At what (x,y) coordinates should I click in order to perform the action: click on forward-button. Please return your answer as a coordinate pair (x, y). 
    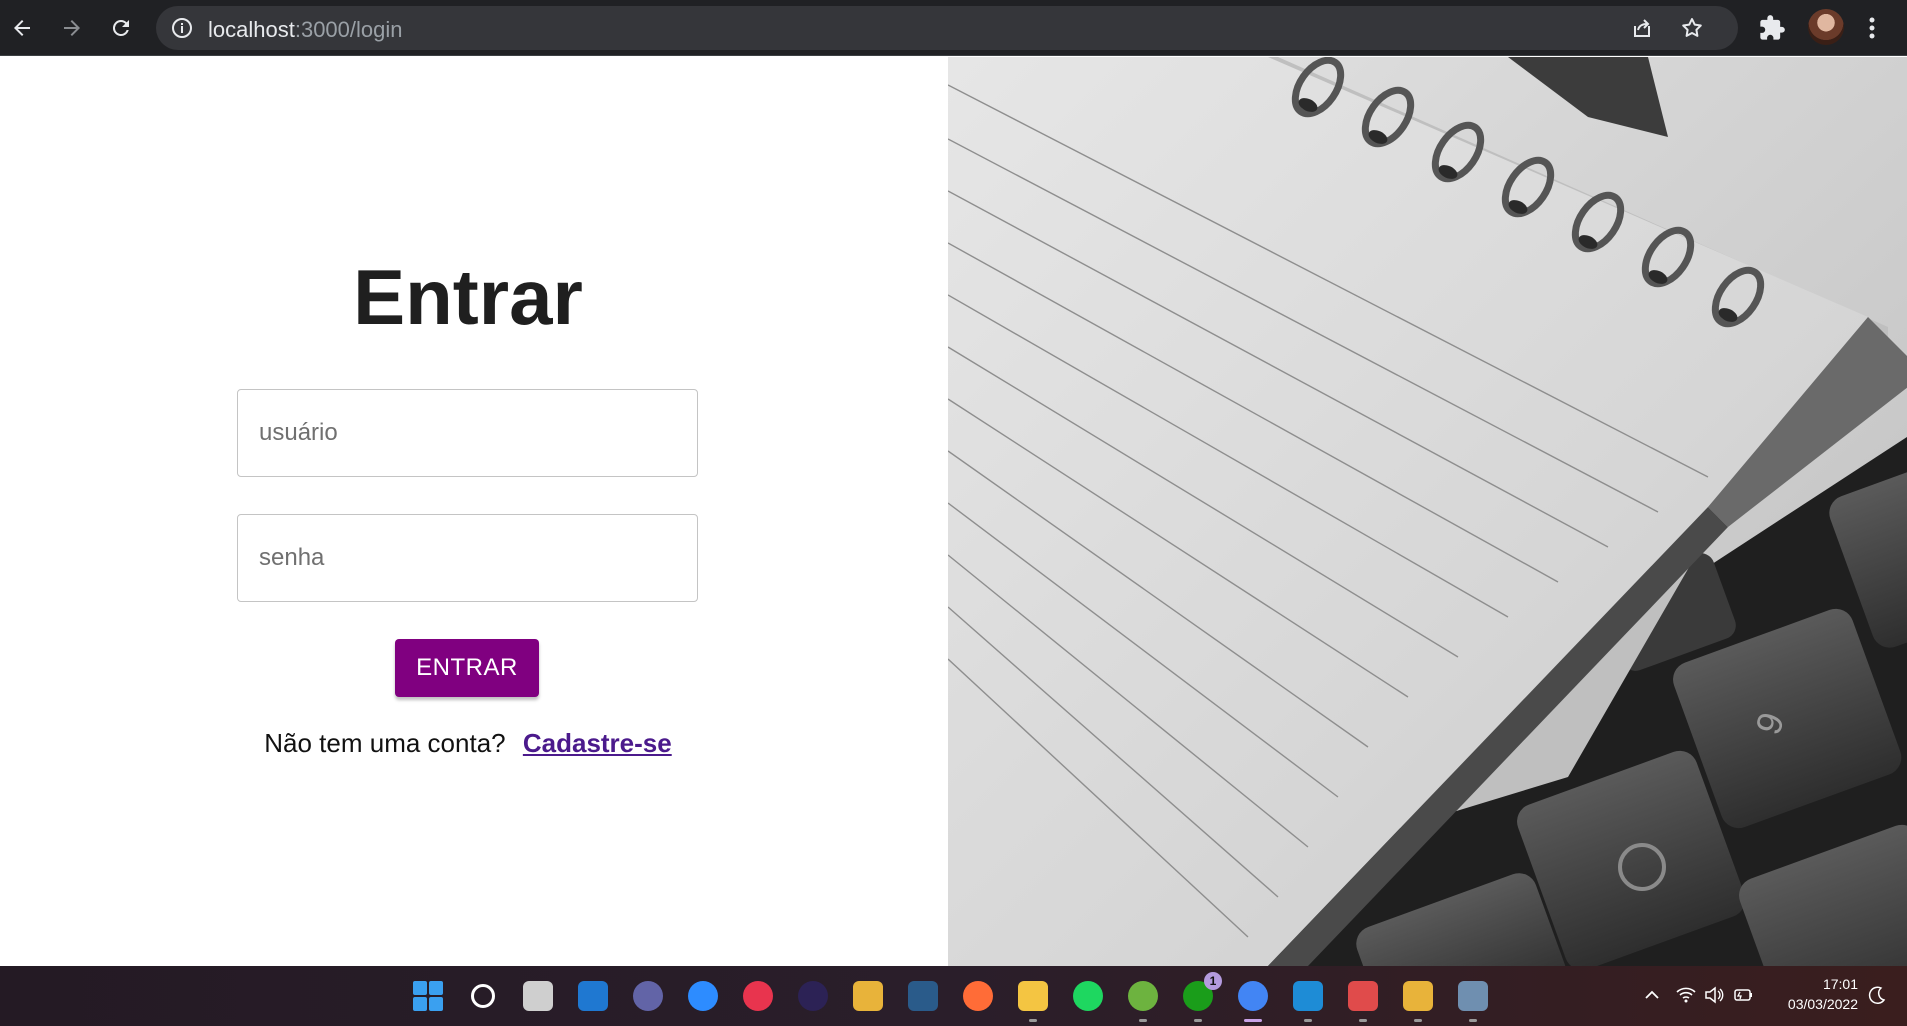
    Looking at the image, I should click on (72, 28).